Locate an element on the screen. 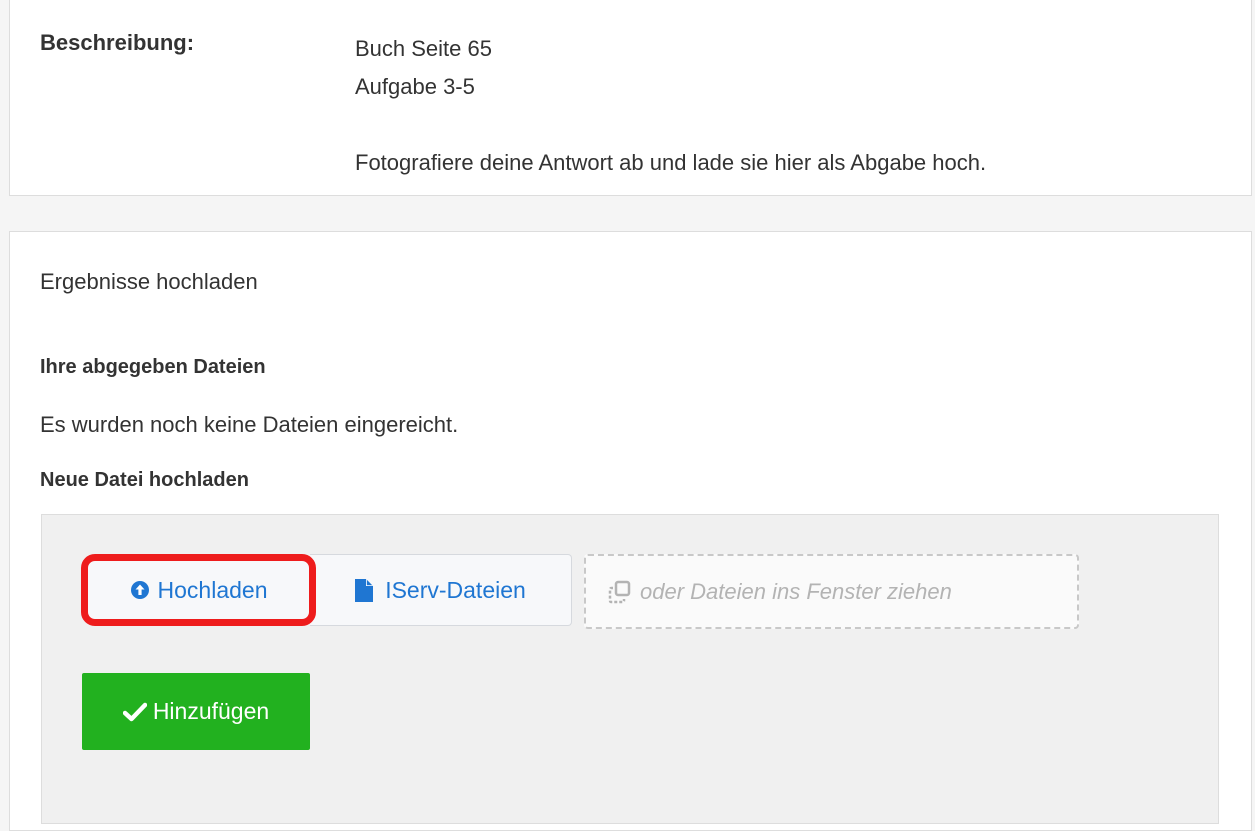 The image size is (1255, 831). file-icon is located at coordinates (364, 590).